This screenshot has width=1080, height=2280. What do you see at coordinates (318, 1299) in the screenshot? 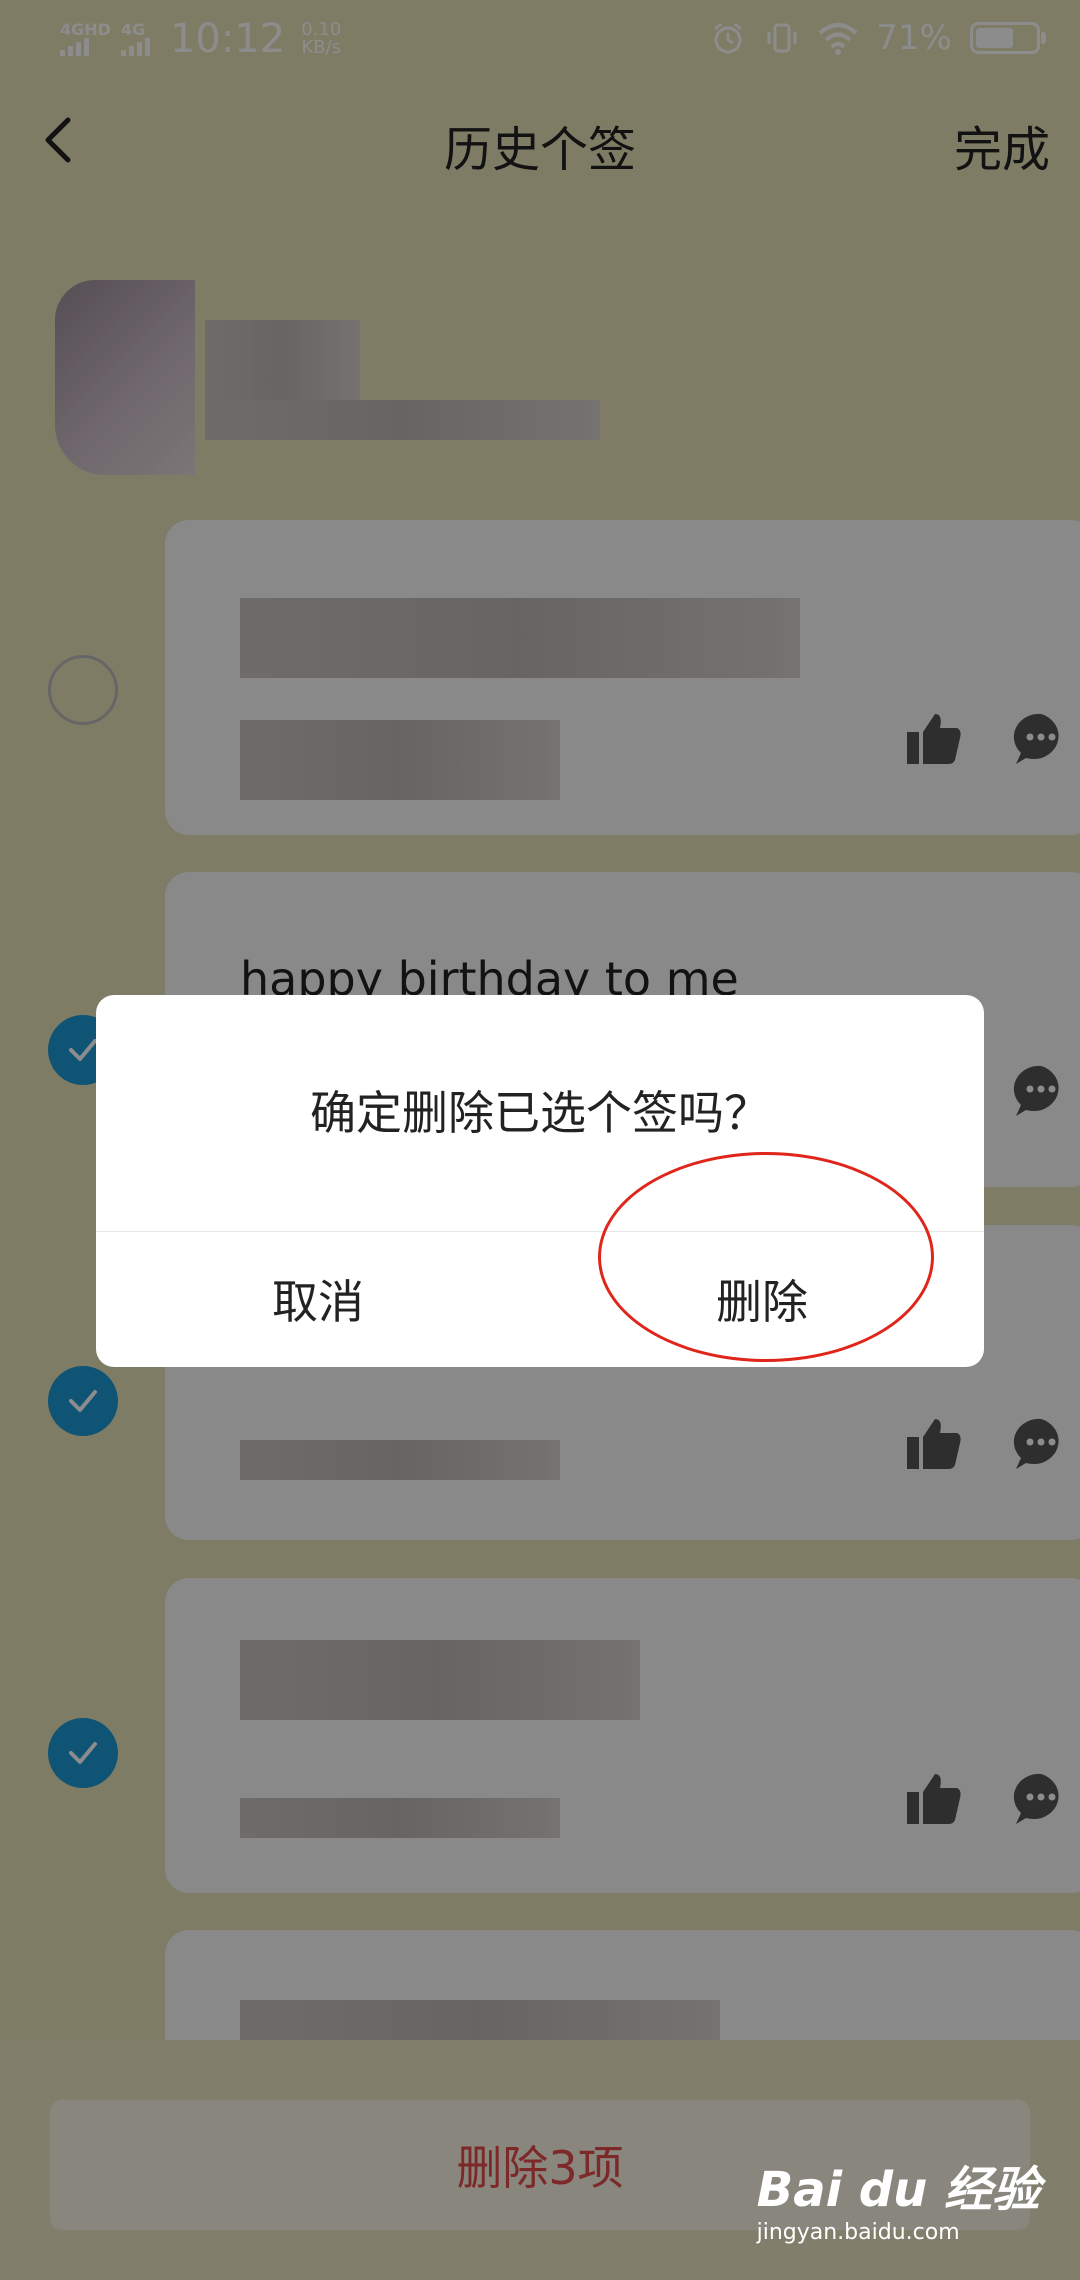
I see `cancel-button: 取消` at bounding box center [318, 1299].